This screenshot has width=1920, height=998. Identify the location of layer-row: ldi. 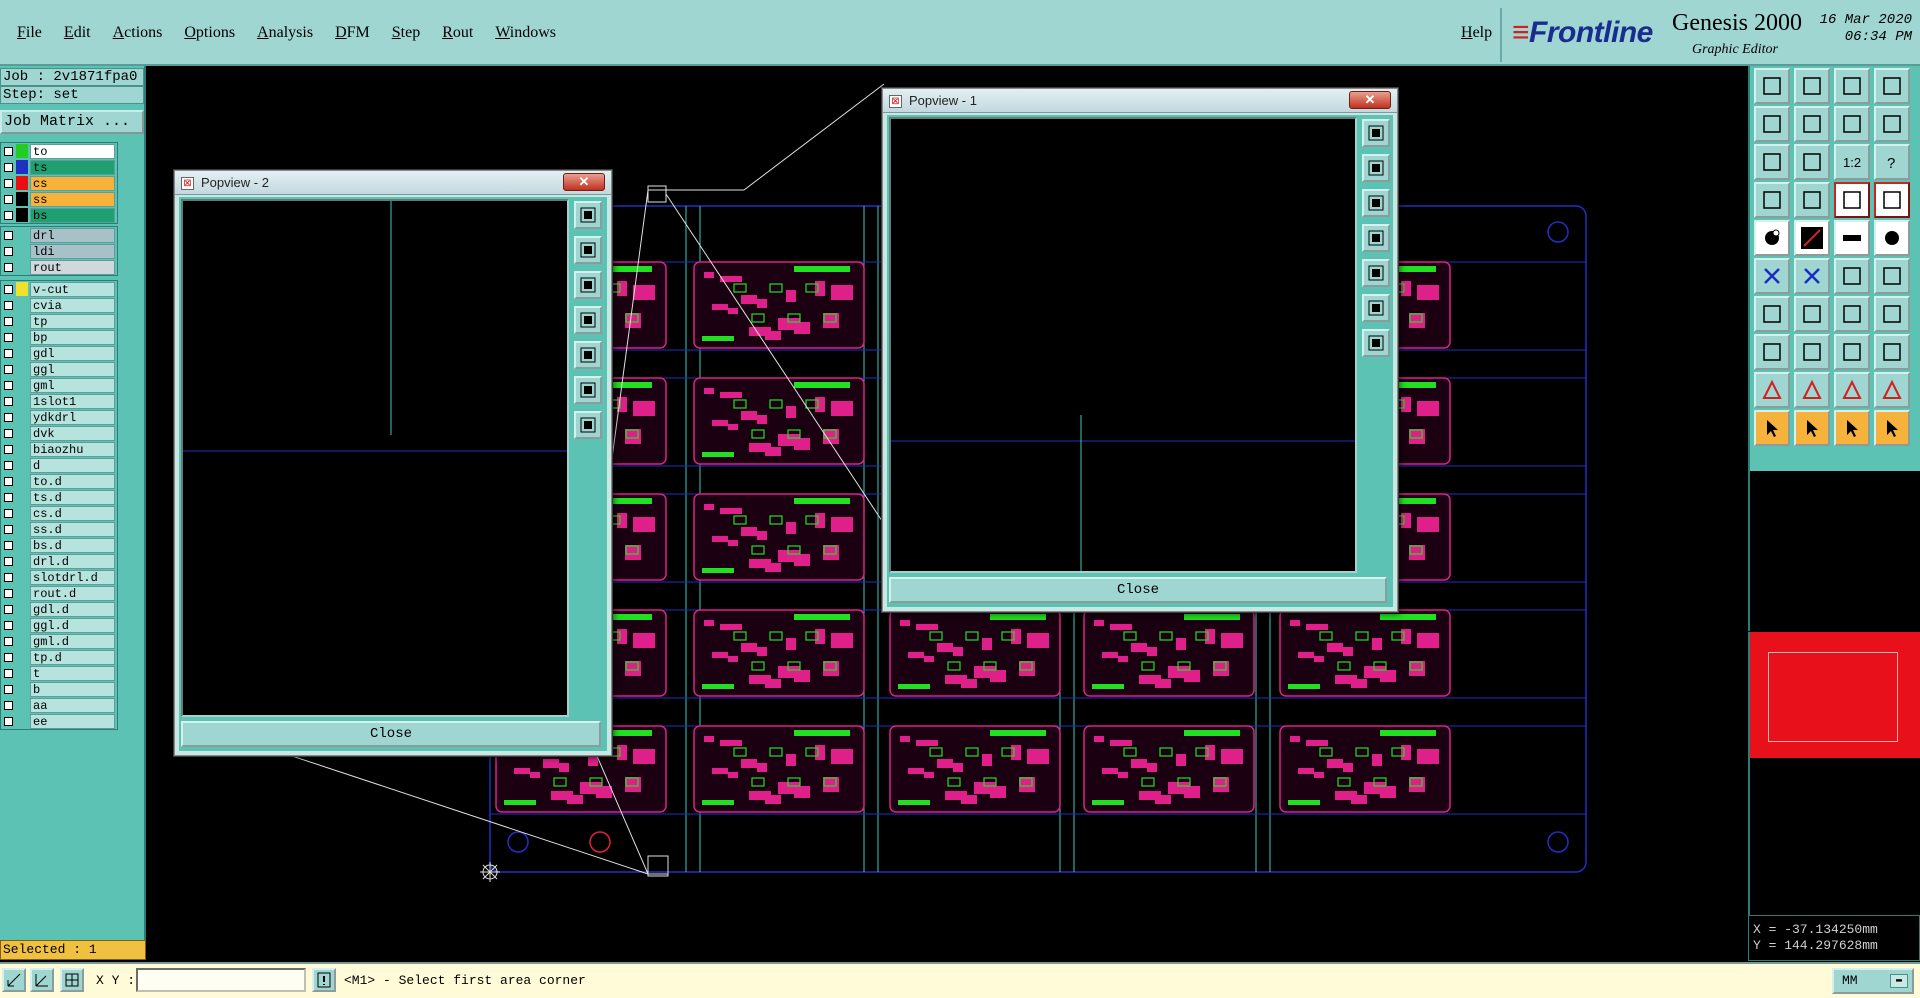
(59, 251).